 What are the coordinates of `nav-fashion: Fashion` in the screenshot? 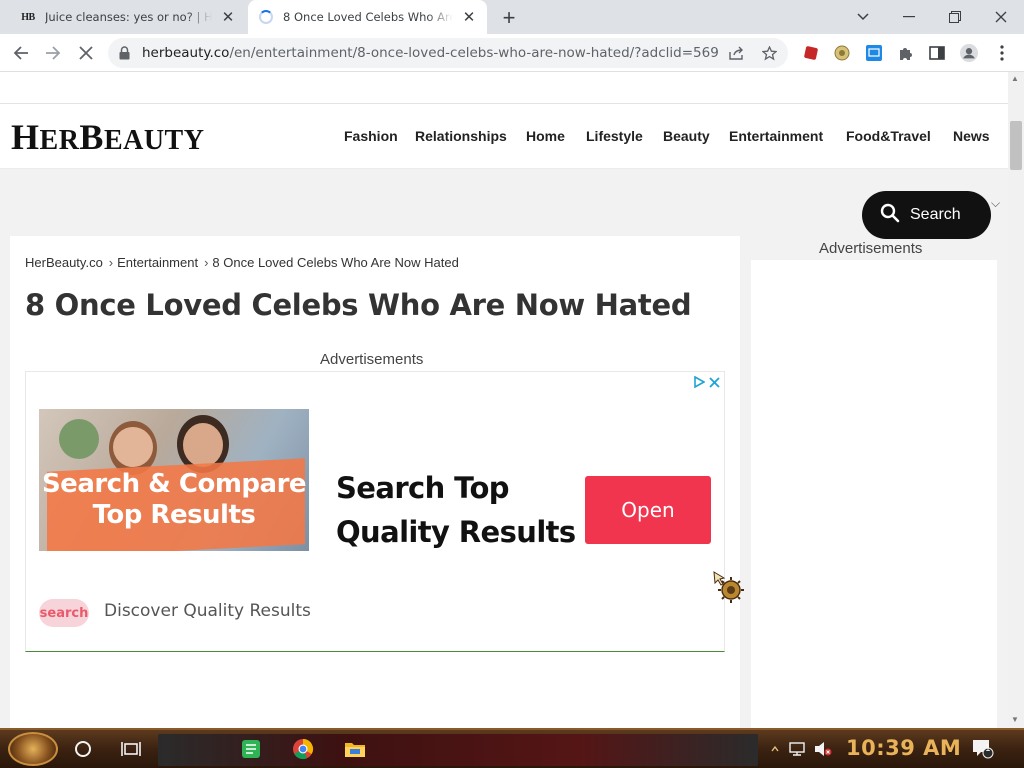 It's located at (371, 136).